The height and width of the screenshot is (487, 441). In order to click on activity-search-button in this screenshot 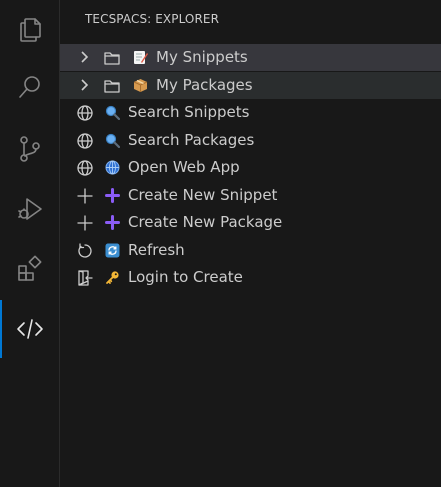, I will do `click(30, 87)`.